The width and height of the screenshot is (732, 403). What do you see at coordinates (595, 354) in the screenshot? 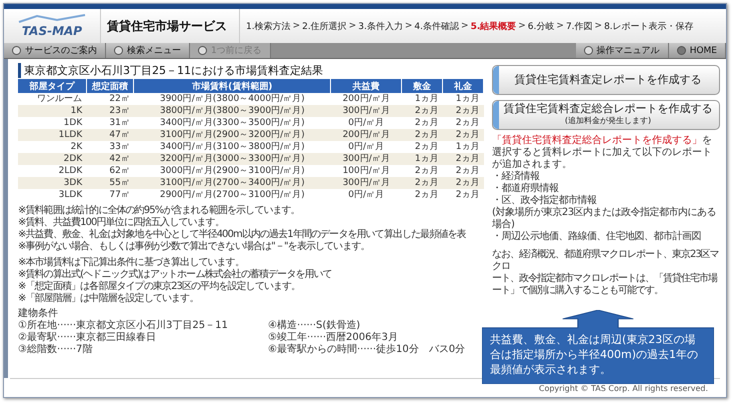
I see `callout-text: 共益費、敷金、礼金は周辺(東京23区の場合は指定場所から半径400m)の過去1年の最頻値が表示されます。` at bounding box center [595, 354].